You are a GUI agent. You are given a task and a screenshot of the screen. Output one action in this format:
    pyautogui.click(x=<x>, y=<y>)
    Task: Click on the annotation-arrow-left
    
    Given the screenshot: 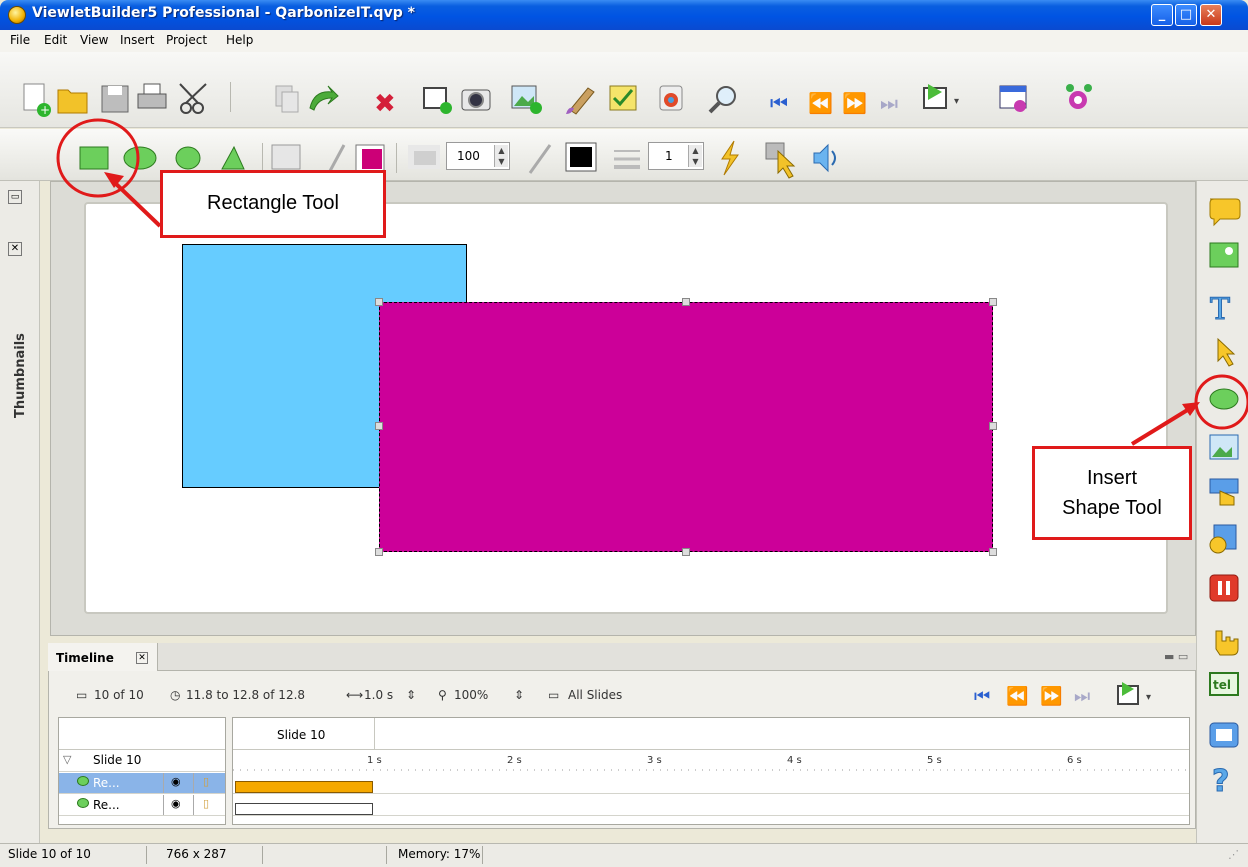 What is the action you would take?
    pyautogui.click(x=136, y=203)
    